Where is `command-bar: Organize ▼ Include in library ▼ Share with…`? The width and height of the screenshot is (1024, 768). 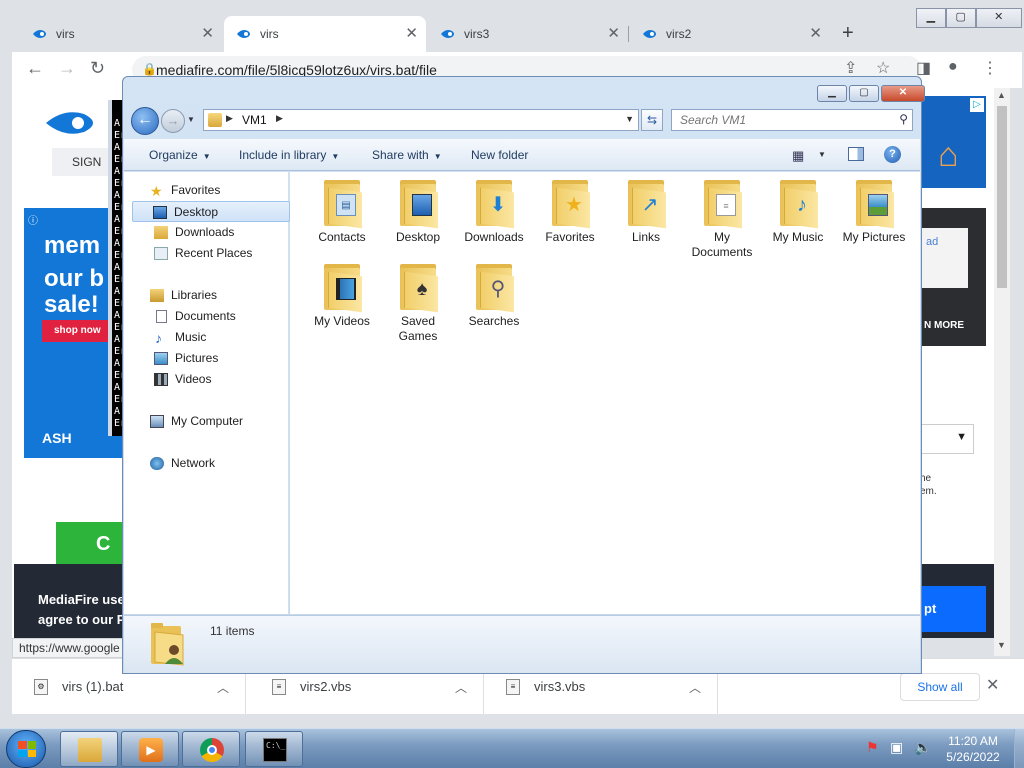
command-bar: Organize ▼ Include in library ▼ Share with… is located at coordinates (522, 155).